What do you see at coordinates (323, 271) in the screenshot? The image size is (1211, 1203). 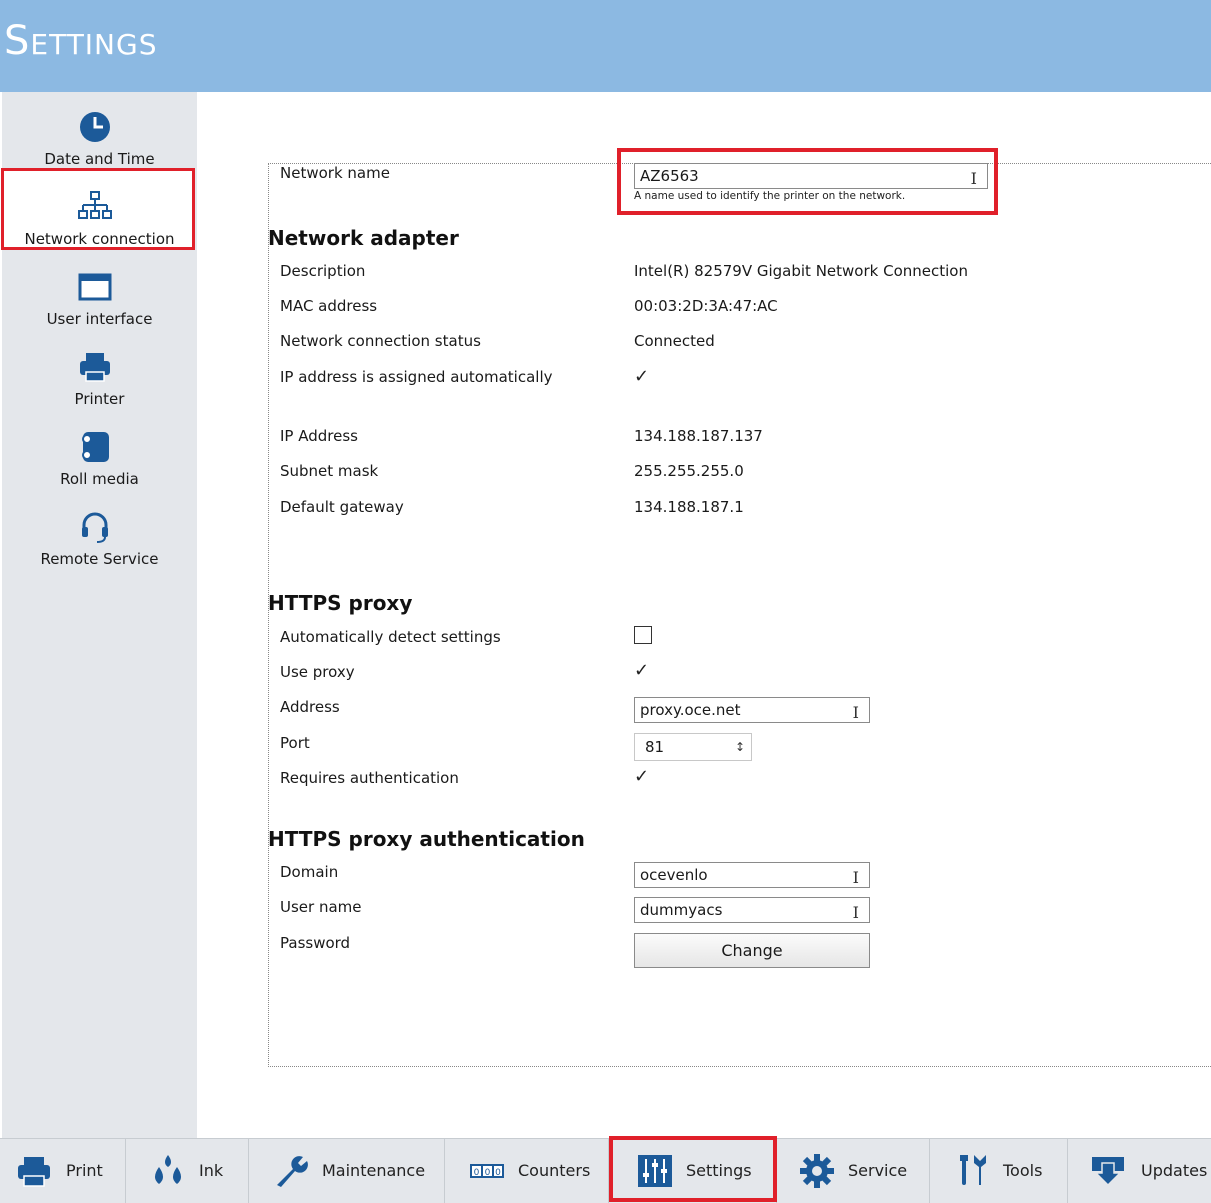 I see `description-label: Description` at bounding box center [323, 271].